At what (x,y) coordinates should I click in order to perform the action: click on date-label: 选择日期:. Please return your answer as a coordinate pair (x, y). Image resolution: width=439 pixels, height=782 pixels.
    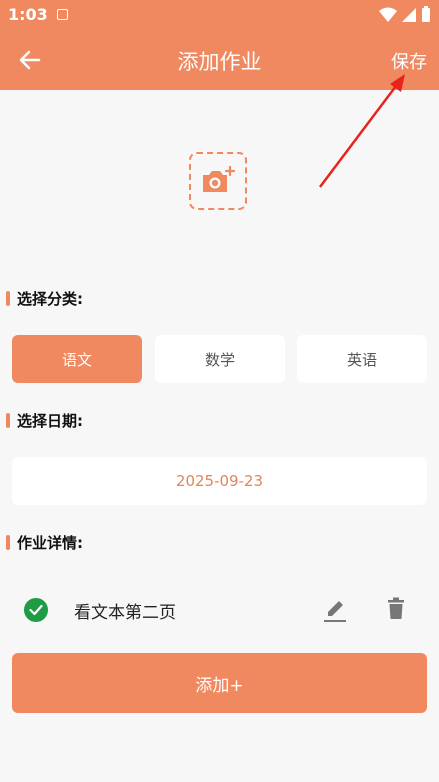
    Looking at the image, I should click on (50, 420).